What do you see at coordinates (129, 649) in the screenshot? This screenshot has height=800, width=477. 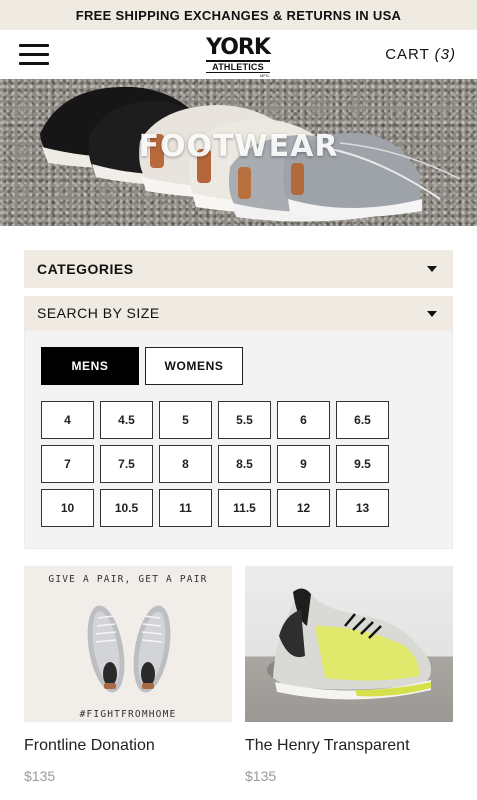 I see `sneaker-pair-illustration` at bounding box center [129, 649].